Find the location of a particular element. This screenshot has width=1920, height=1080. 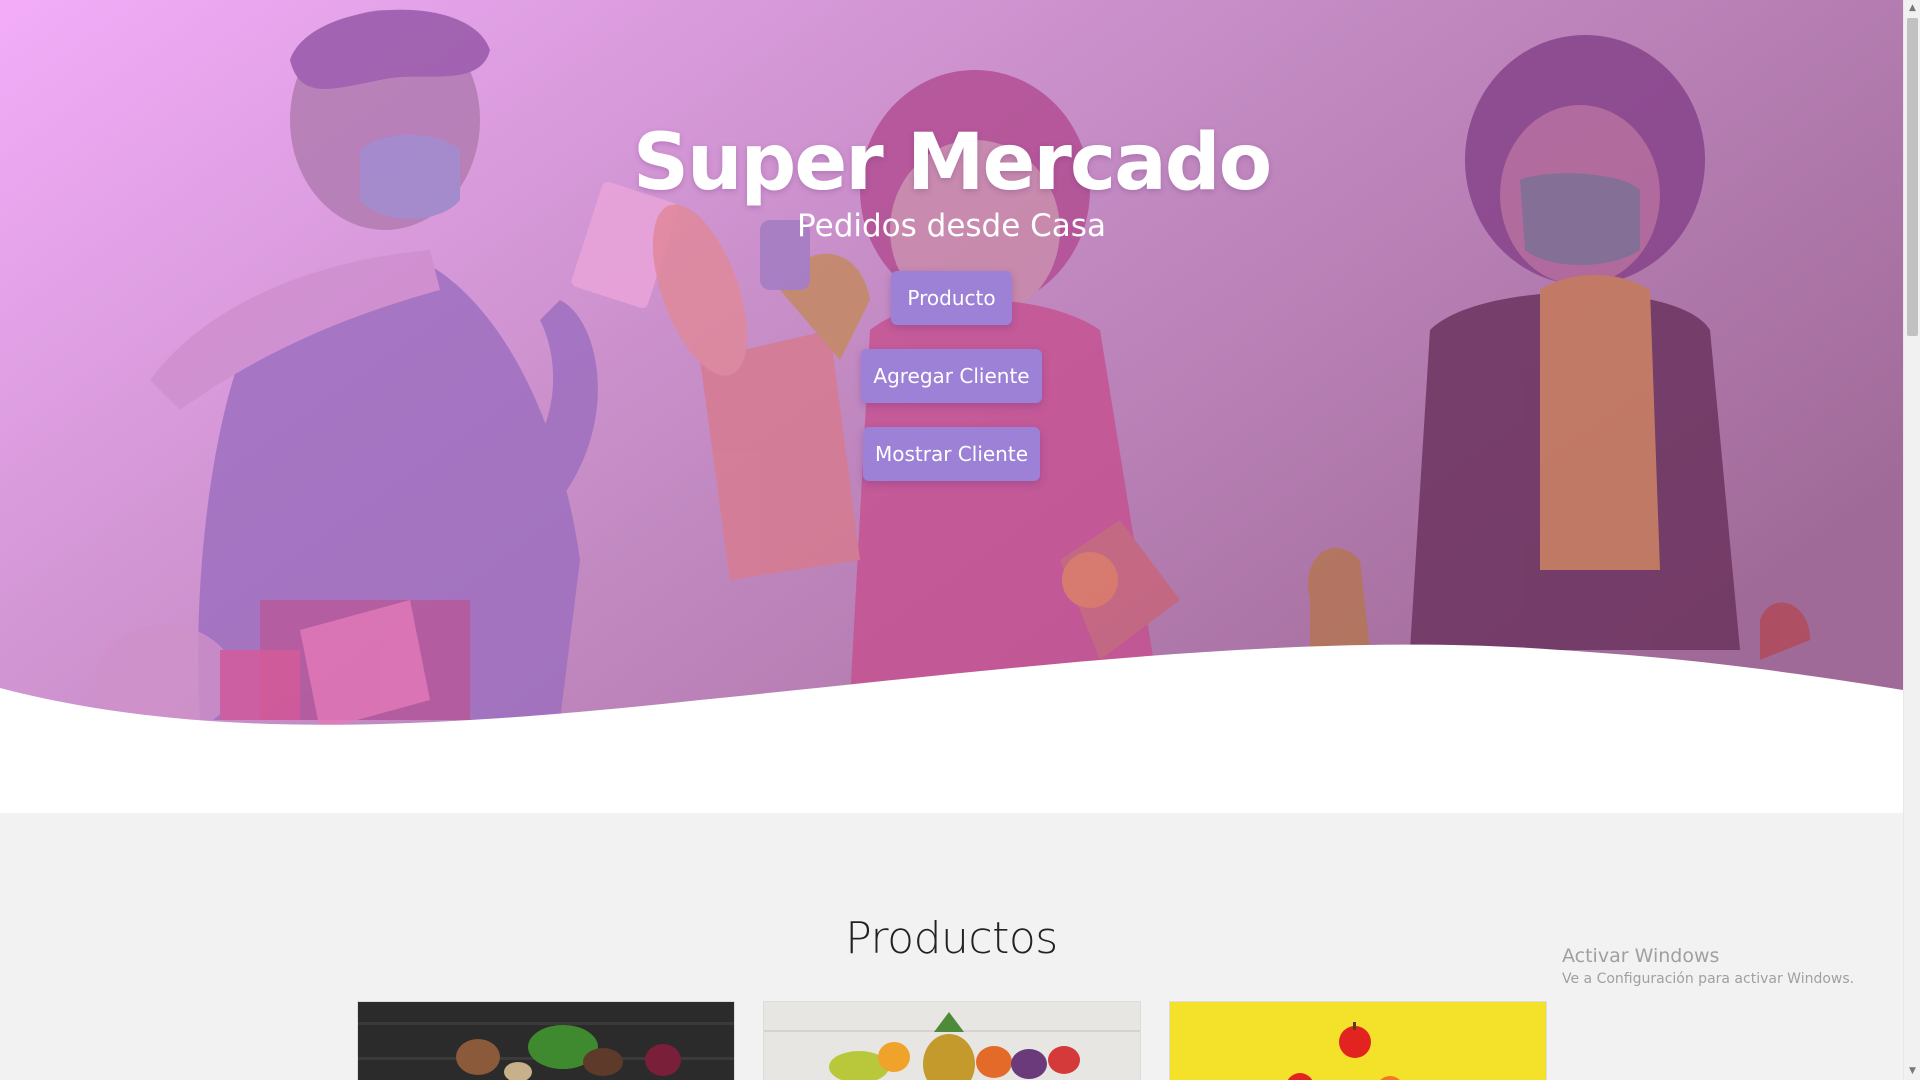

scroll-down-icon: ▼ is located at coordinates (1912, 1071).